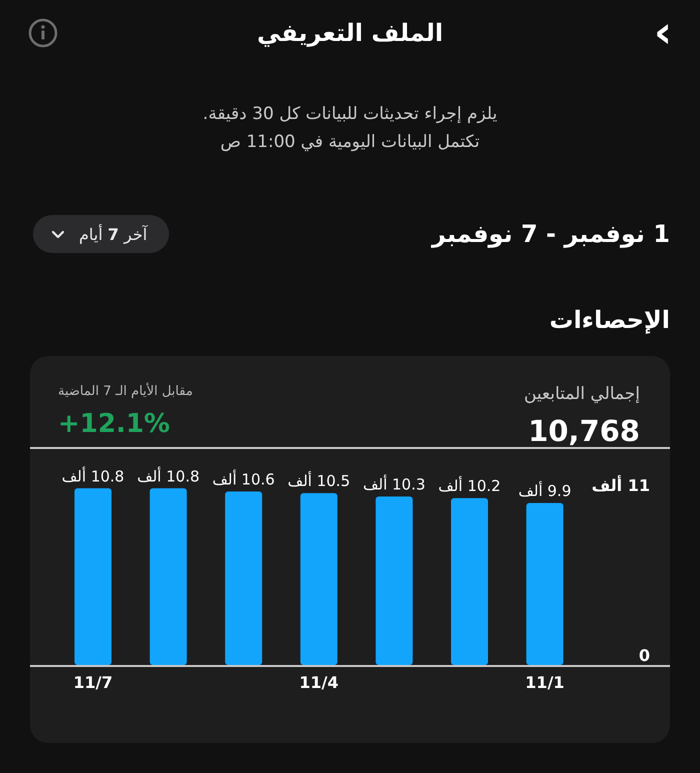  Describe the element at coordinates (551, 234) in the screenshot. I see `date-range: 1 نوفمبر - 7 نوفمبر` at that location.